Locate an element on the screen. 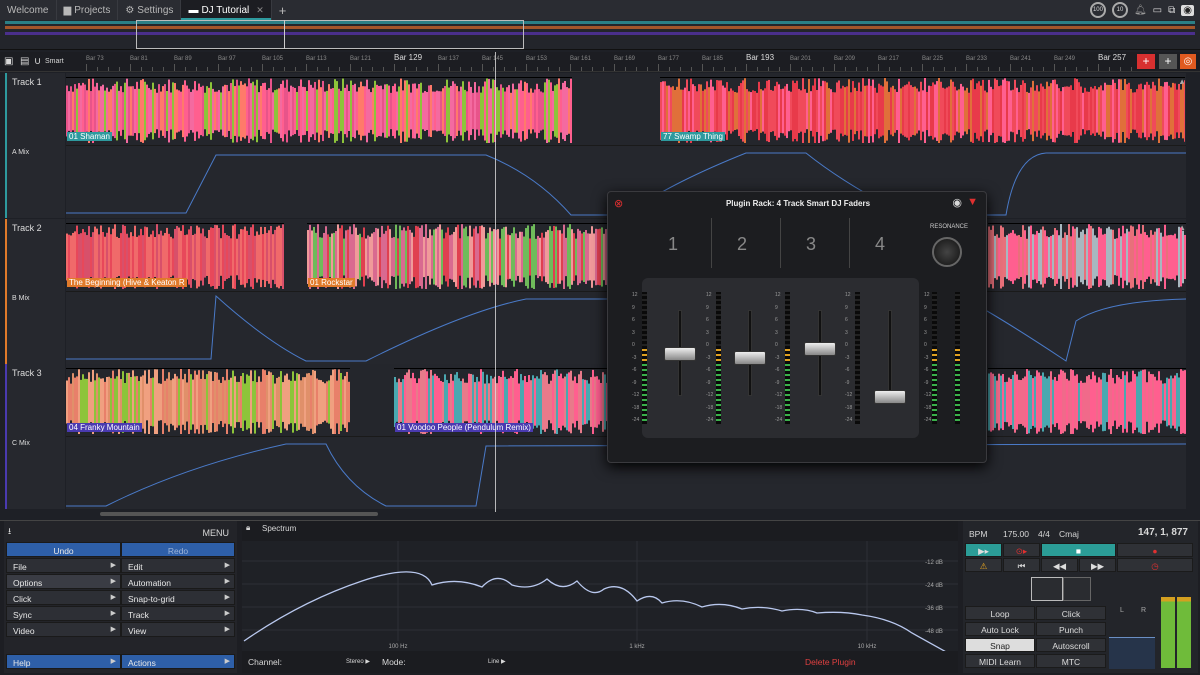  clip-label: 01 Voodoo People (Pendulum Remix) is located at coordinates (464, 427).